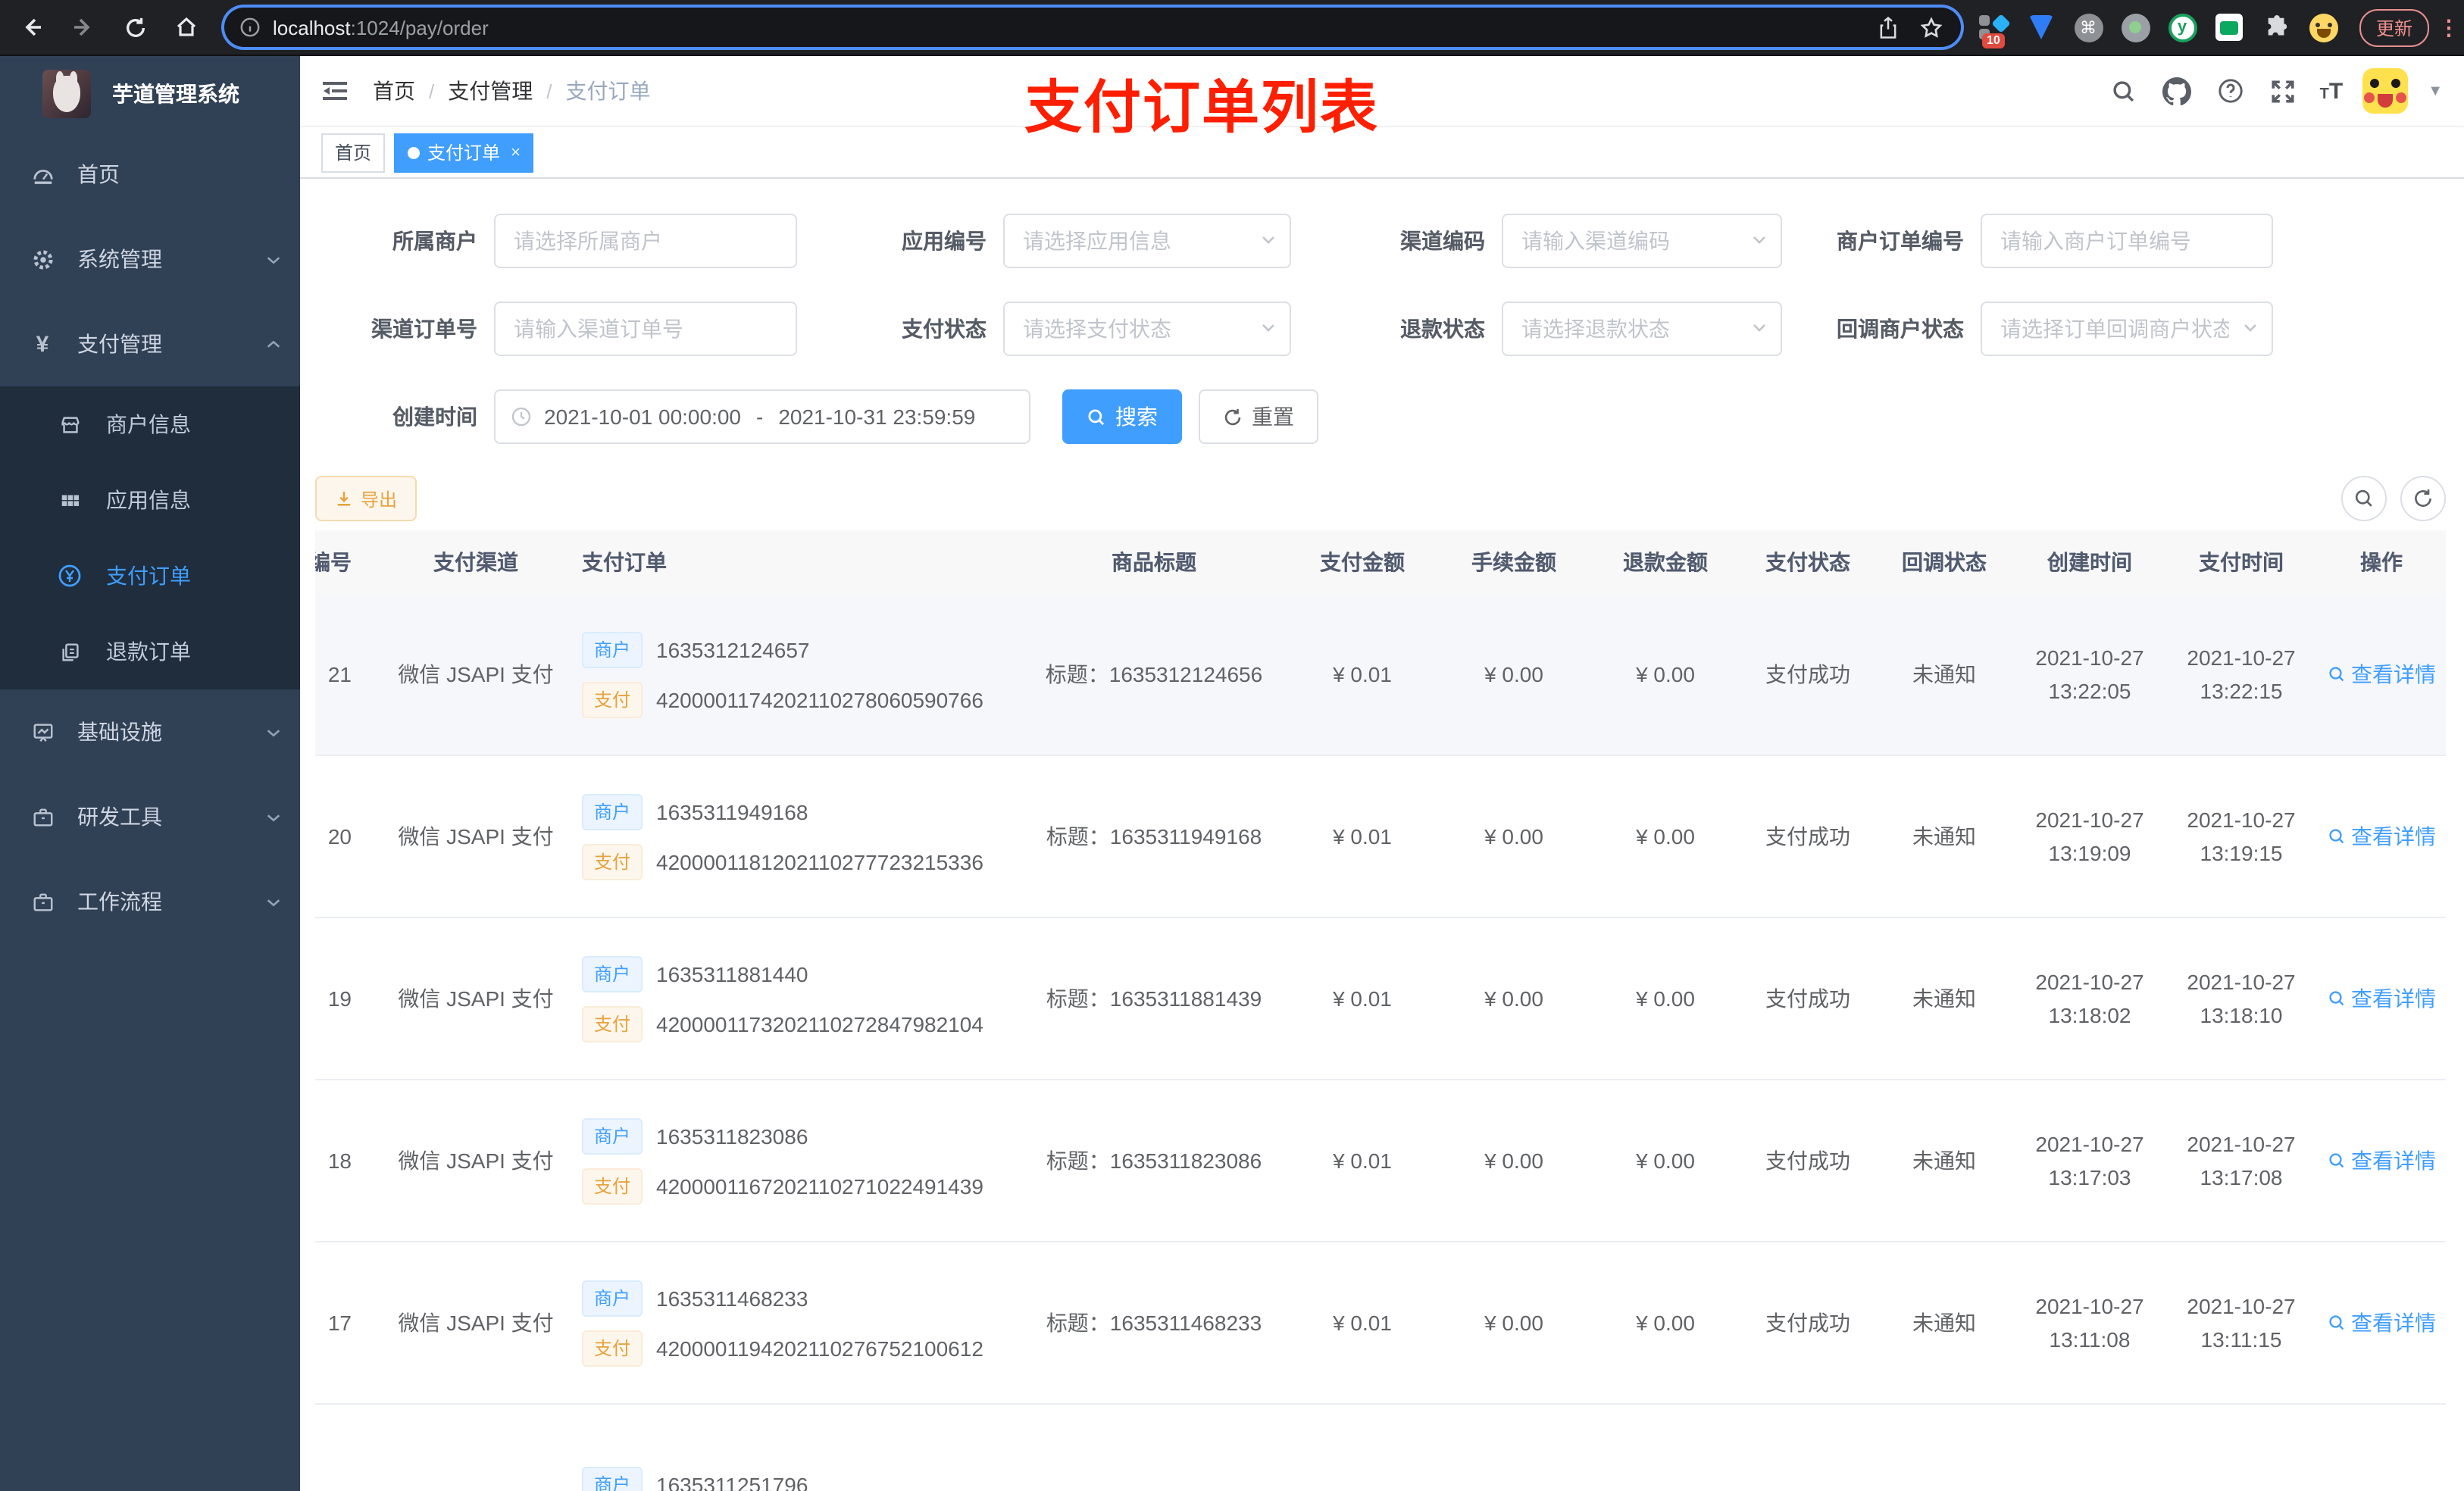 Image resolution: width=2464 pixels, height=1491 pixels. I want to click on search-button: 搜索, so click(1122, 416).